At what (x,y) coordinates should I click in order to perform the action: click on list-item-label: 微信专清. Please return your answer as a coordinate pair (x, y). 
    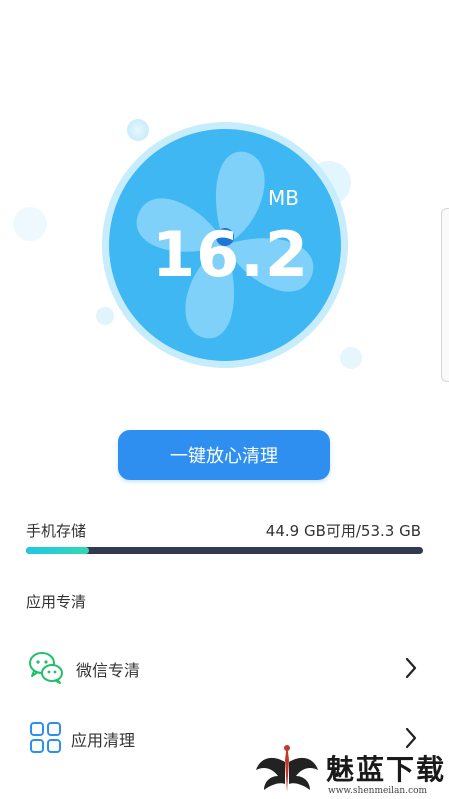
    Looking at the image, I should click on (108, 670).